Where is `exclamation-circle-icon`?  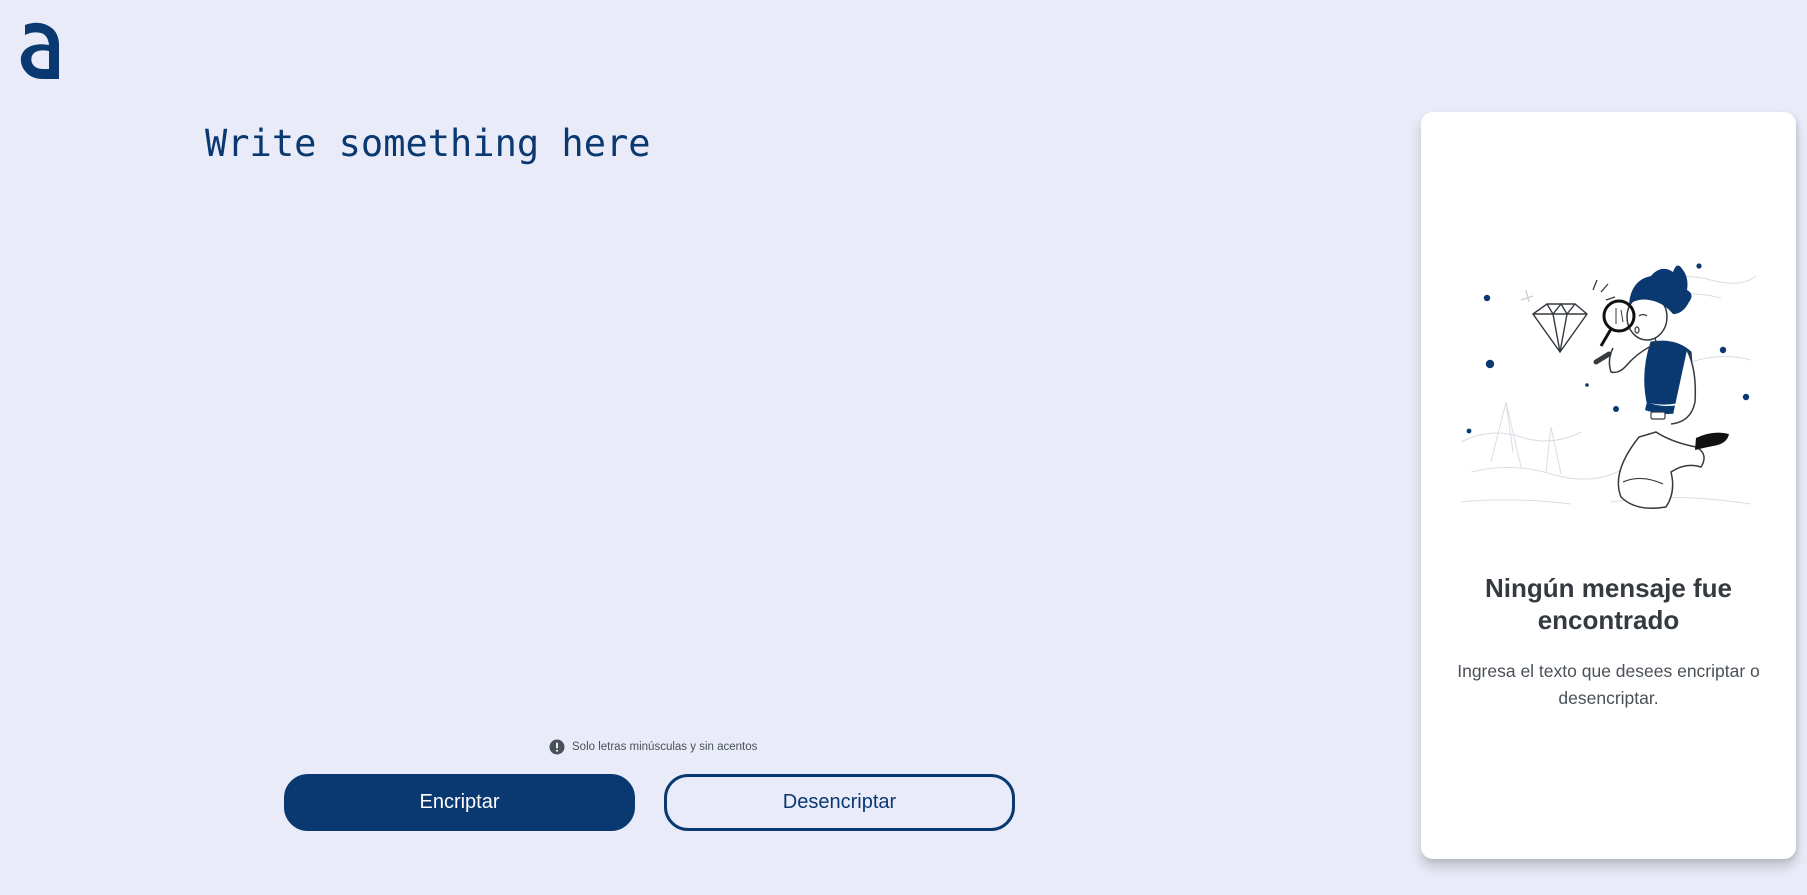 exclamation-circle-icon is located at coordinates (557, 747).